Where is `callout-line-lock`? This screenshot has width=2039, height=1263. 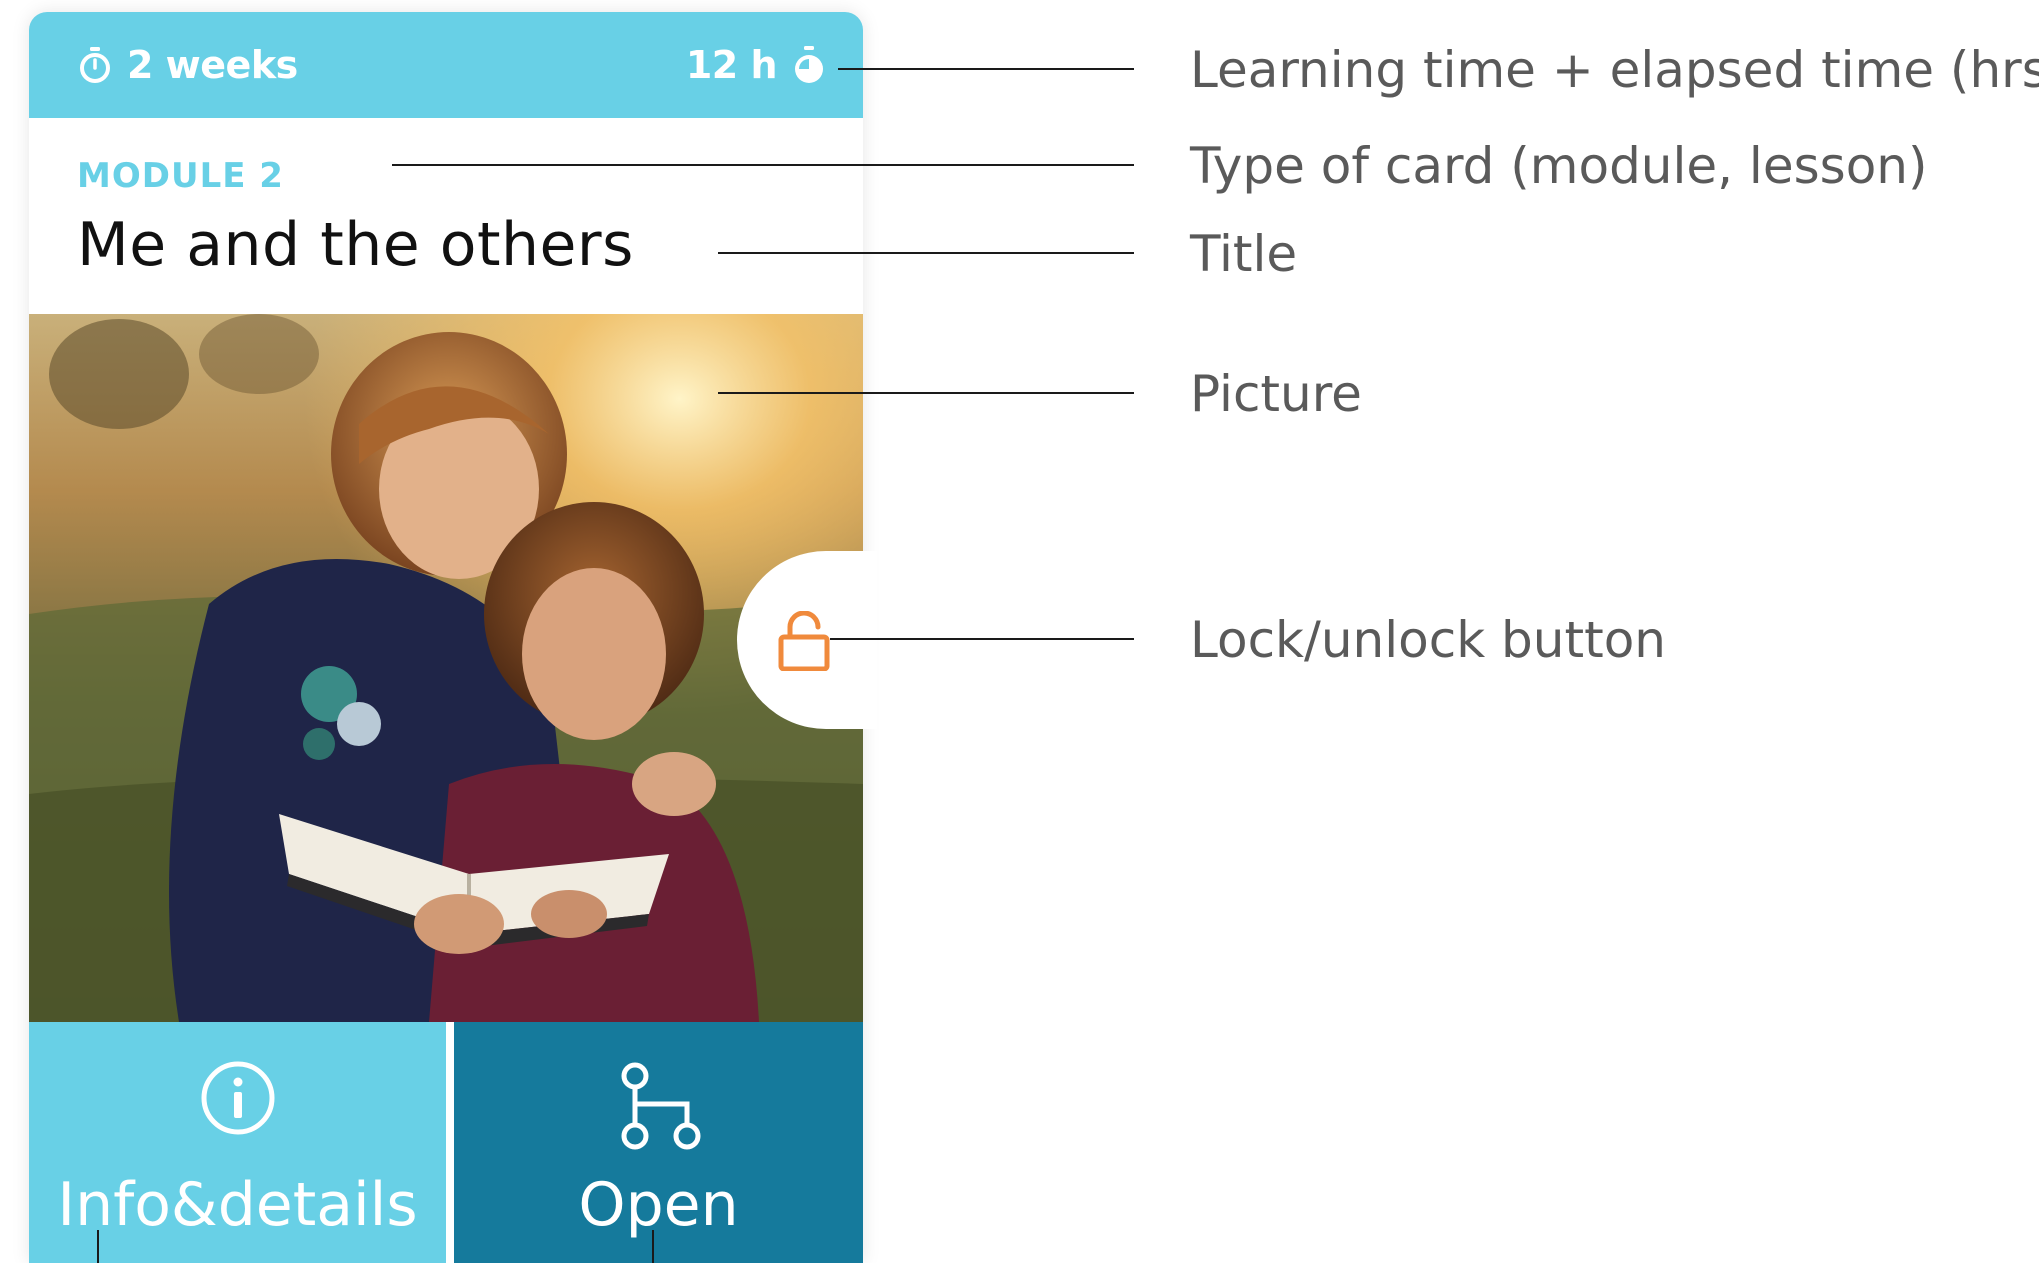 callout-line-lock is located at coordinates (982, 639).